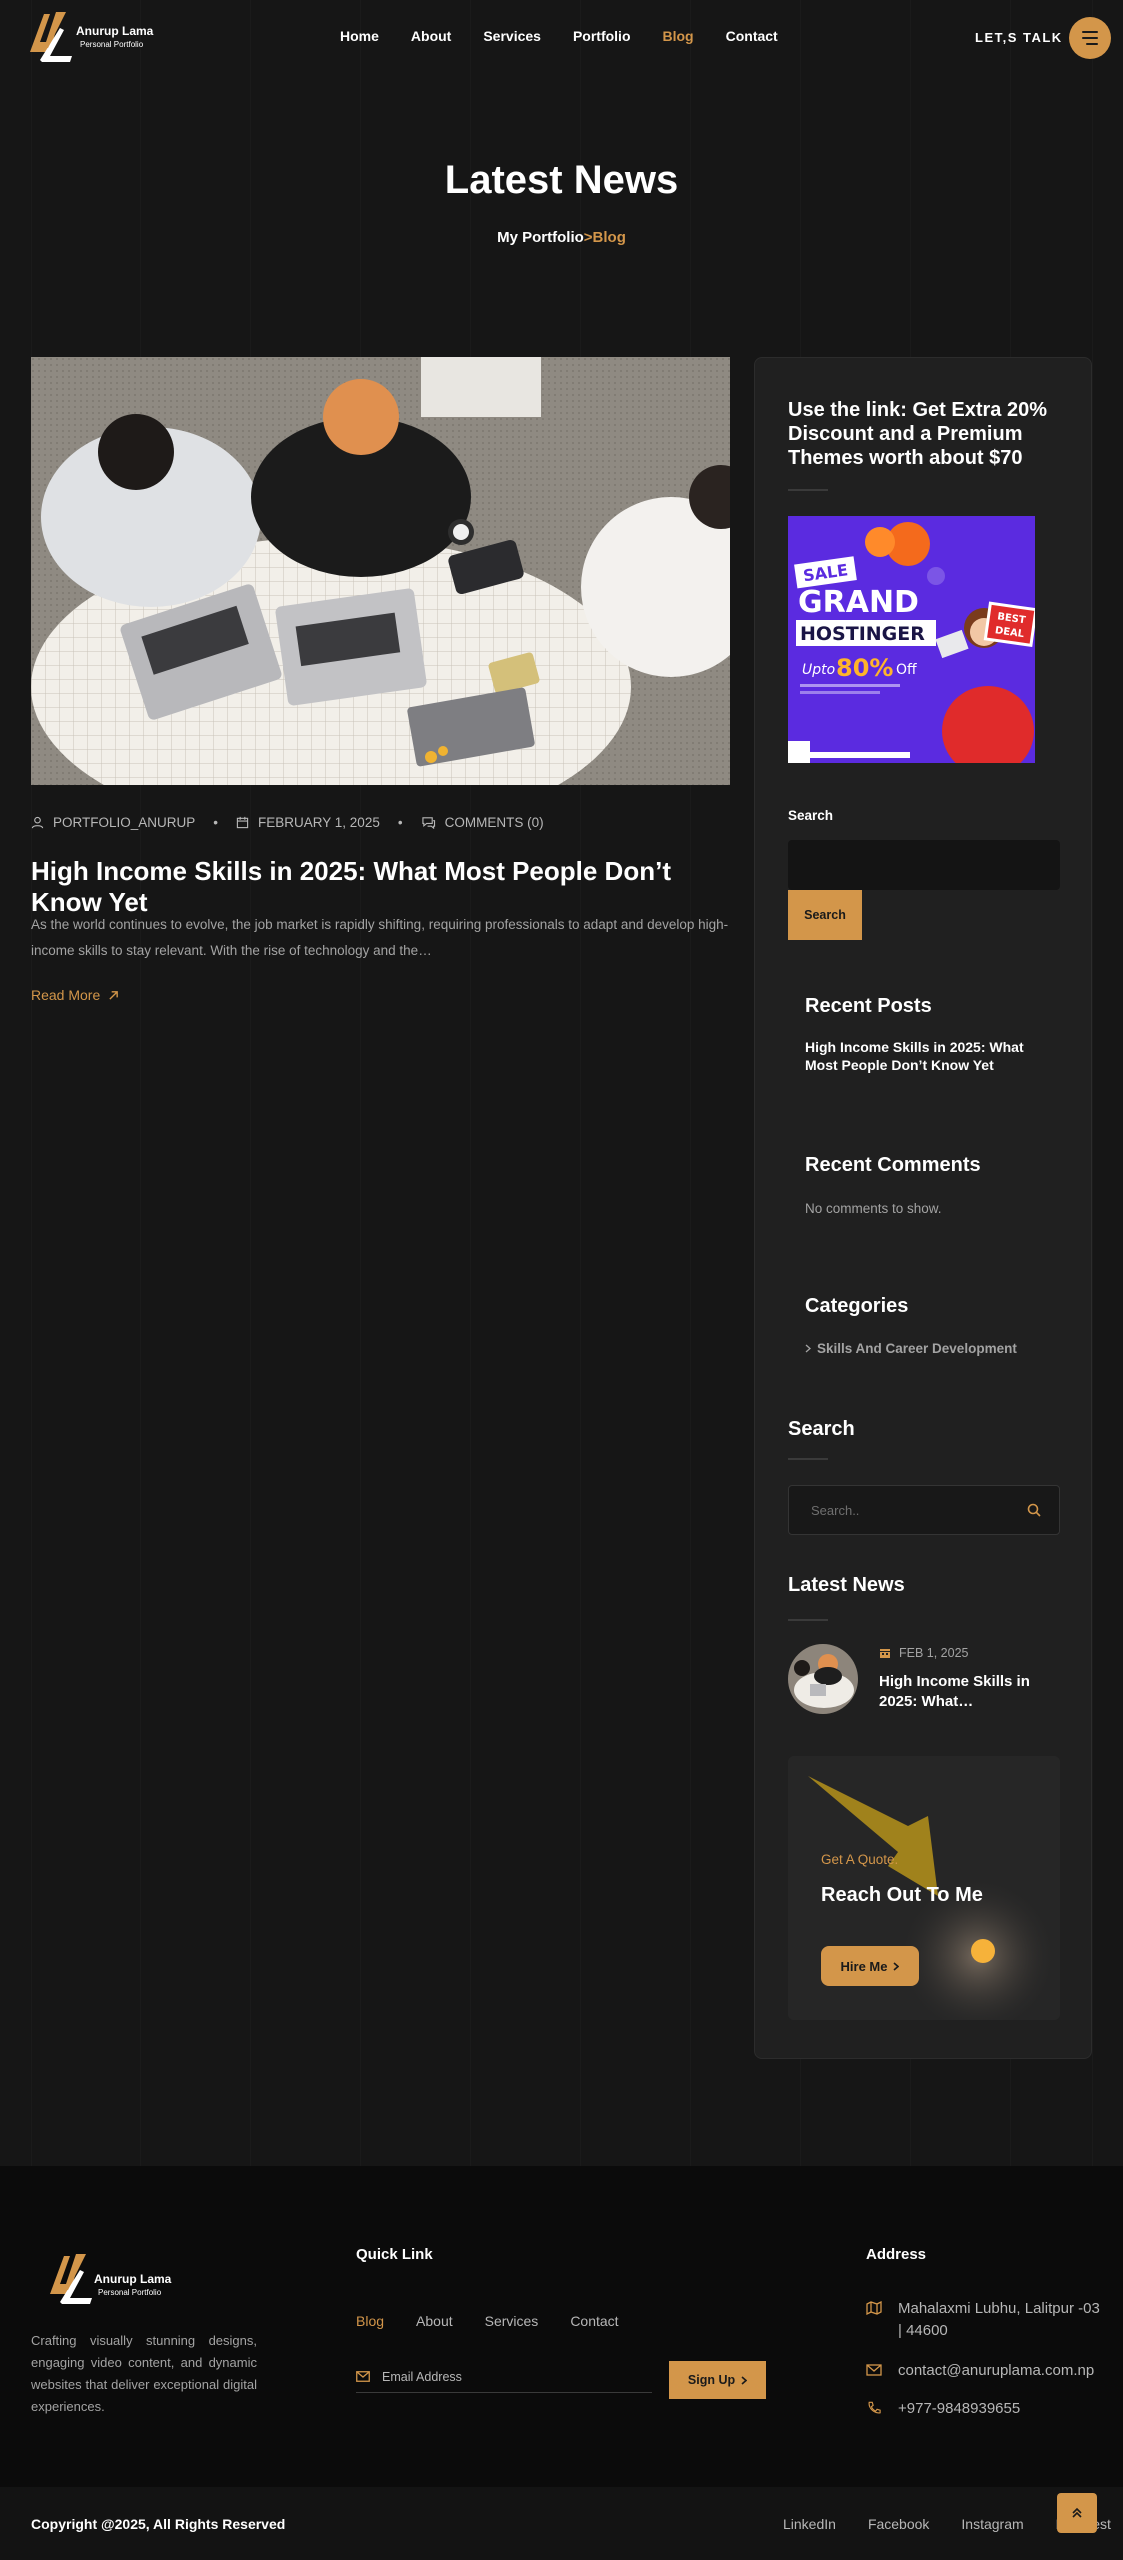 This screenshot has height=2560, width=1123. Describe the element at coordinates (130, 2292) in the screenshot. I see `footer-brand-tagline: Personal Portfolio` at that location.